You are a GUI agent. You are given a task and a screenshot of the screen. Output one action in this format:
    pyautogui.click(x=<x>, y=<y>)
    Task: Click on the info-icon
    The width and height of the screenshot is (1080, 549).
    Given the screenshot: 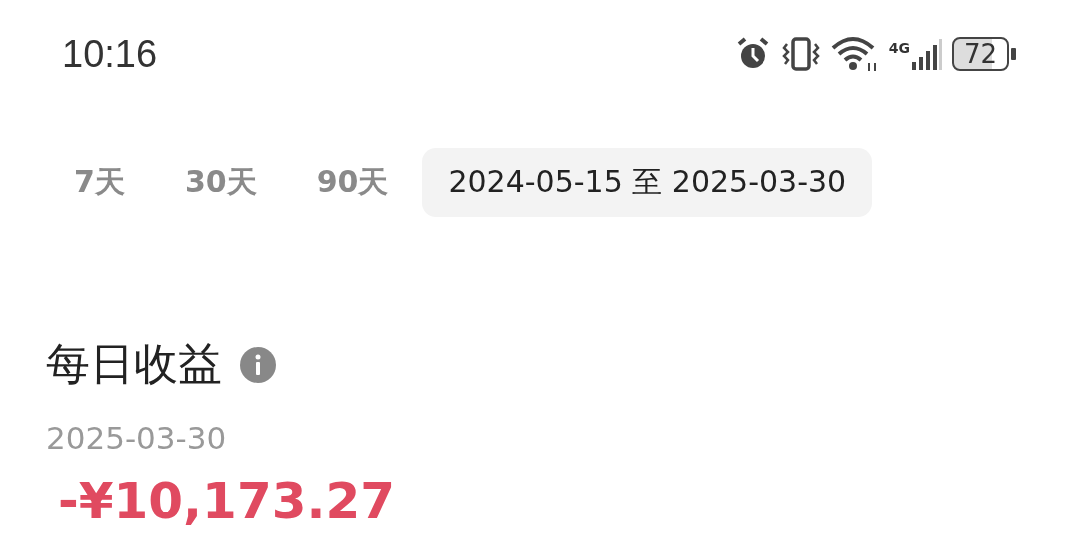 What is the action you would take?
    pyautogui.click(x=258, y=364)
    